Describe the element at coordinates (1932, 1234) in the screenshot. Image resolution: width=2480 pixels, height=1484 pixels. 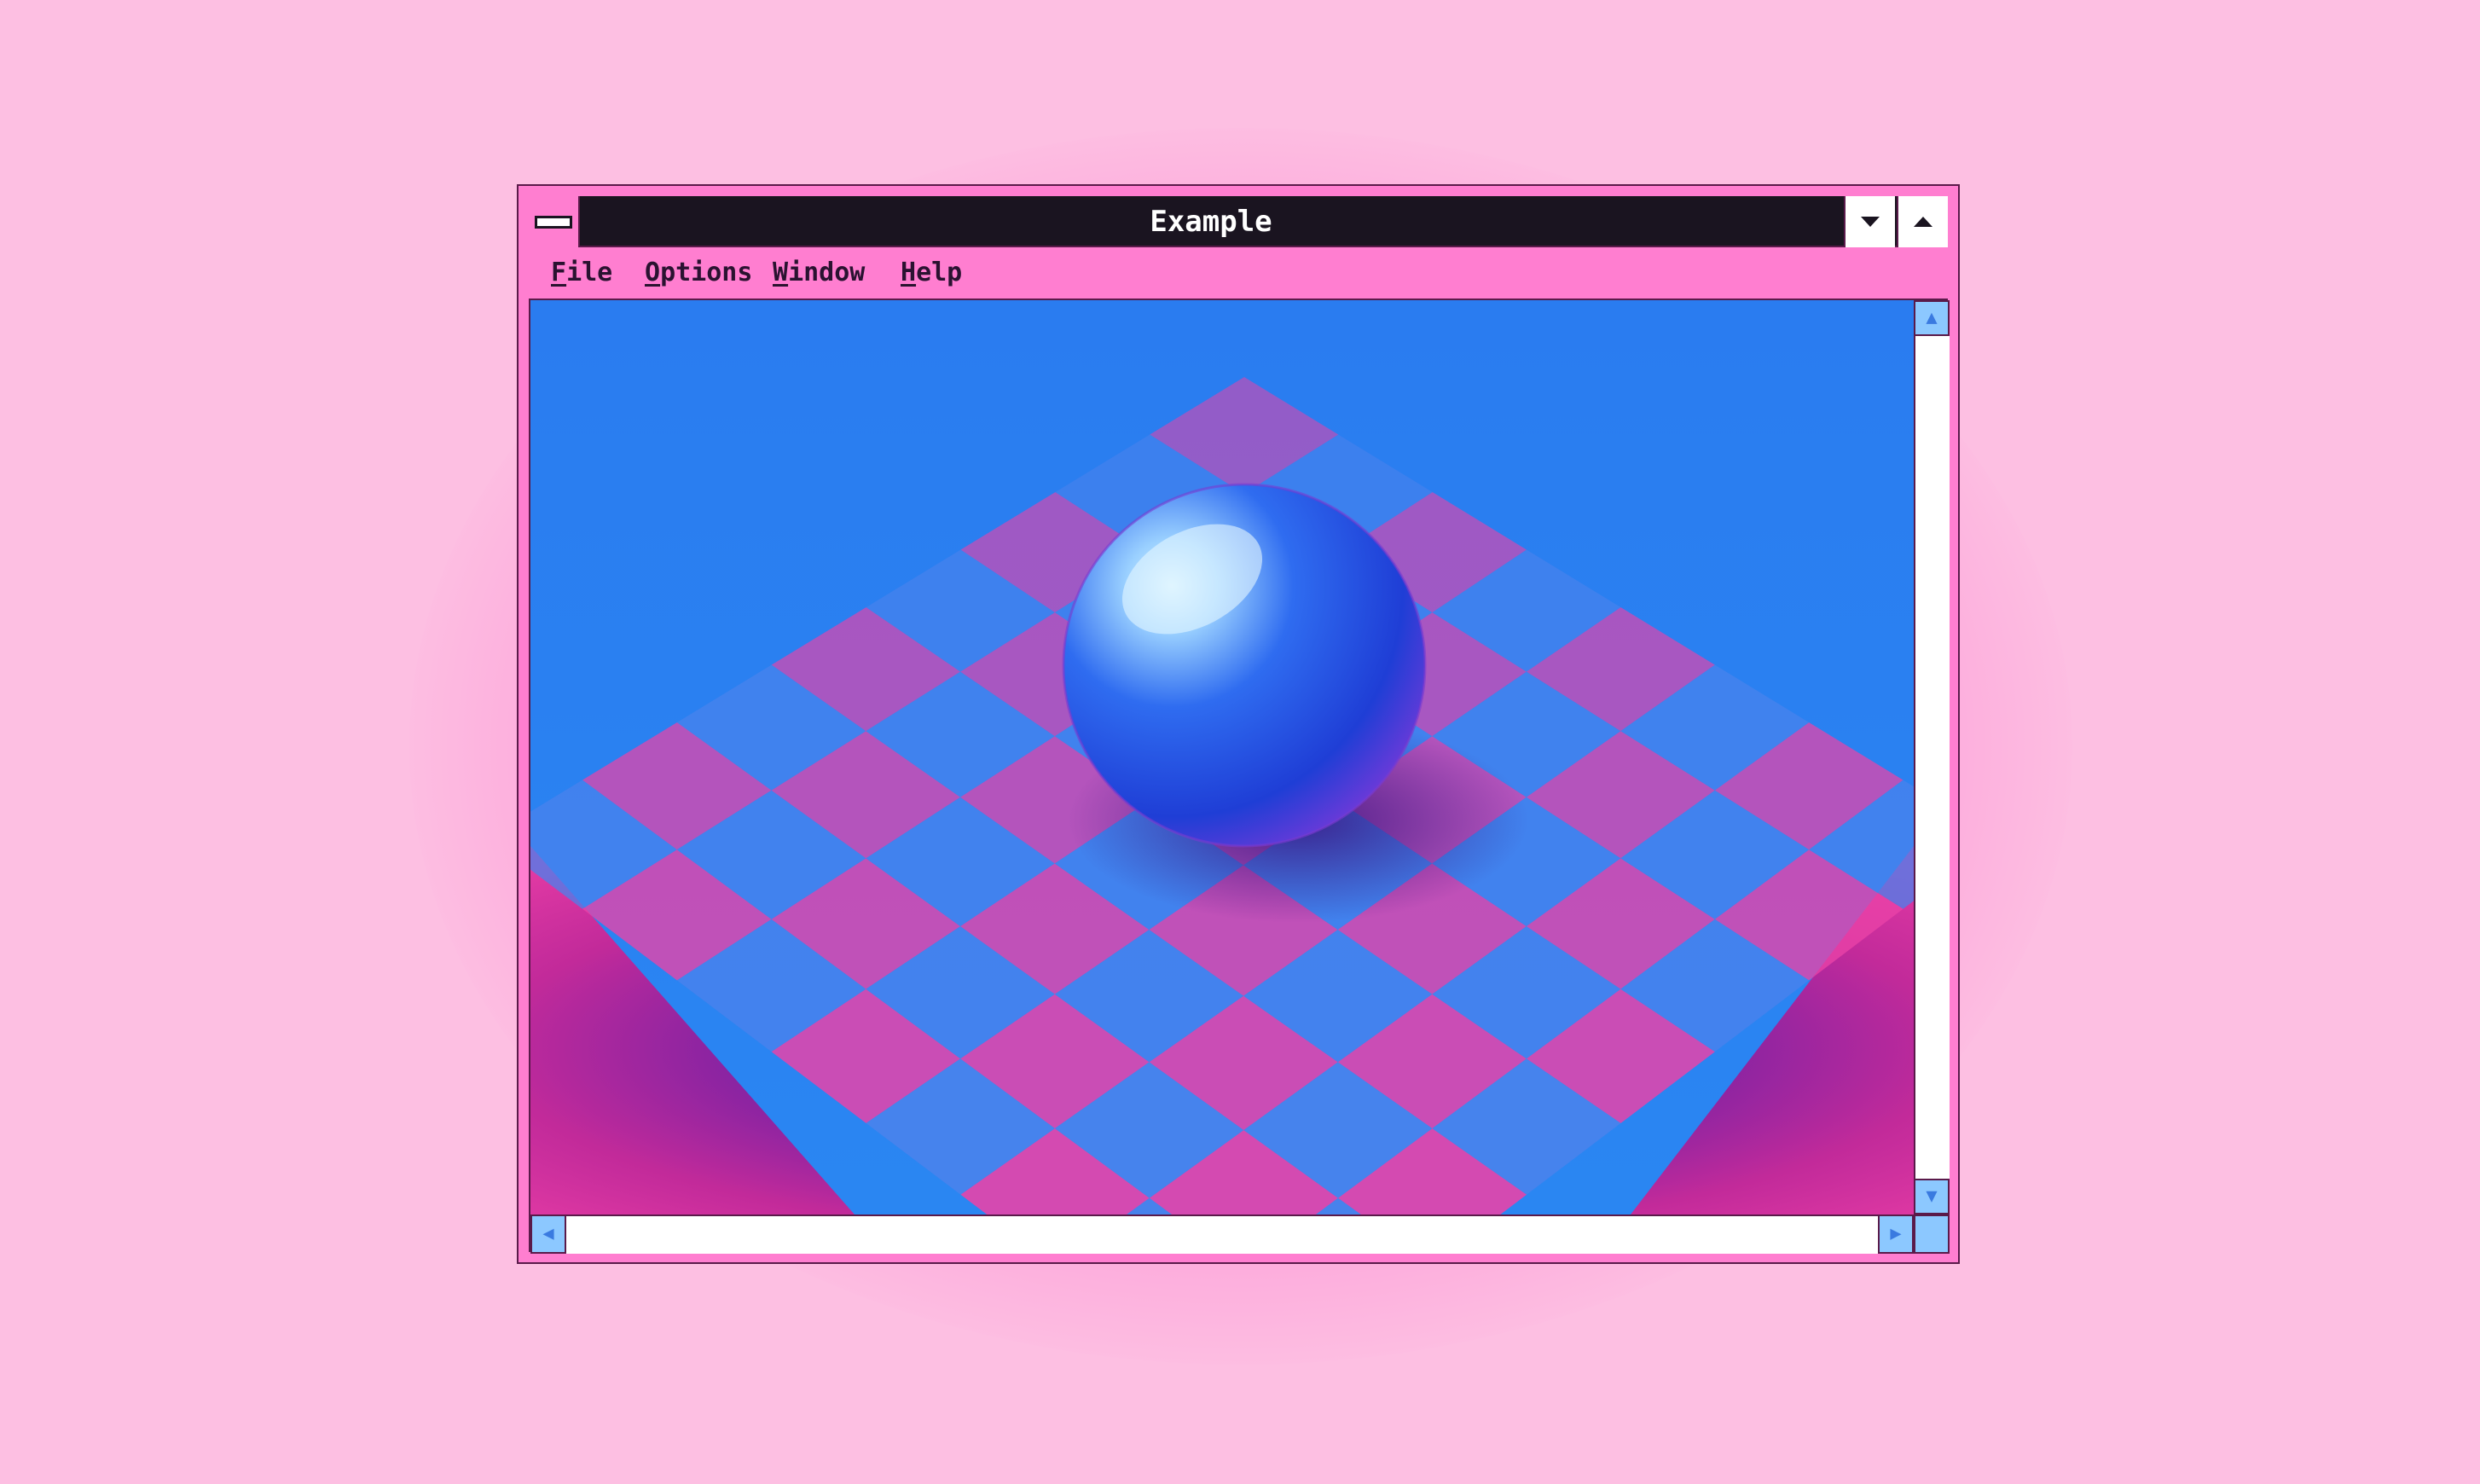
I see `scrollbar-corner` at that location.